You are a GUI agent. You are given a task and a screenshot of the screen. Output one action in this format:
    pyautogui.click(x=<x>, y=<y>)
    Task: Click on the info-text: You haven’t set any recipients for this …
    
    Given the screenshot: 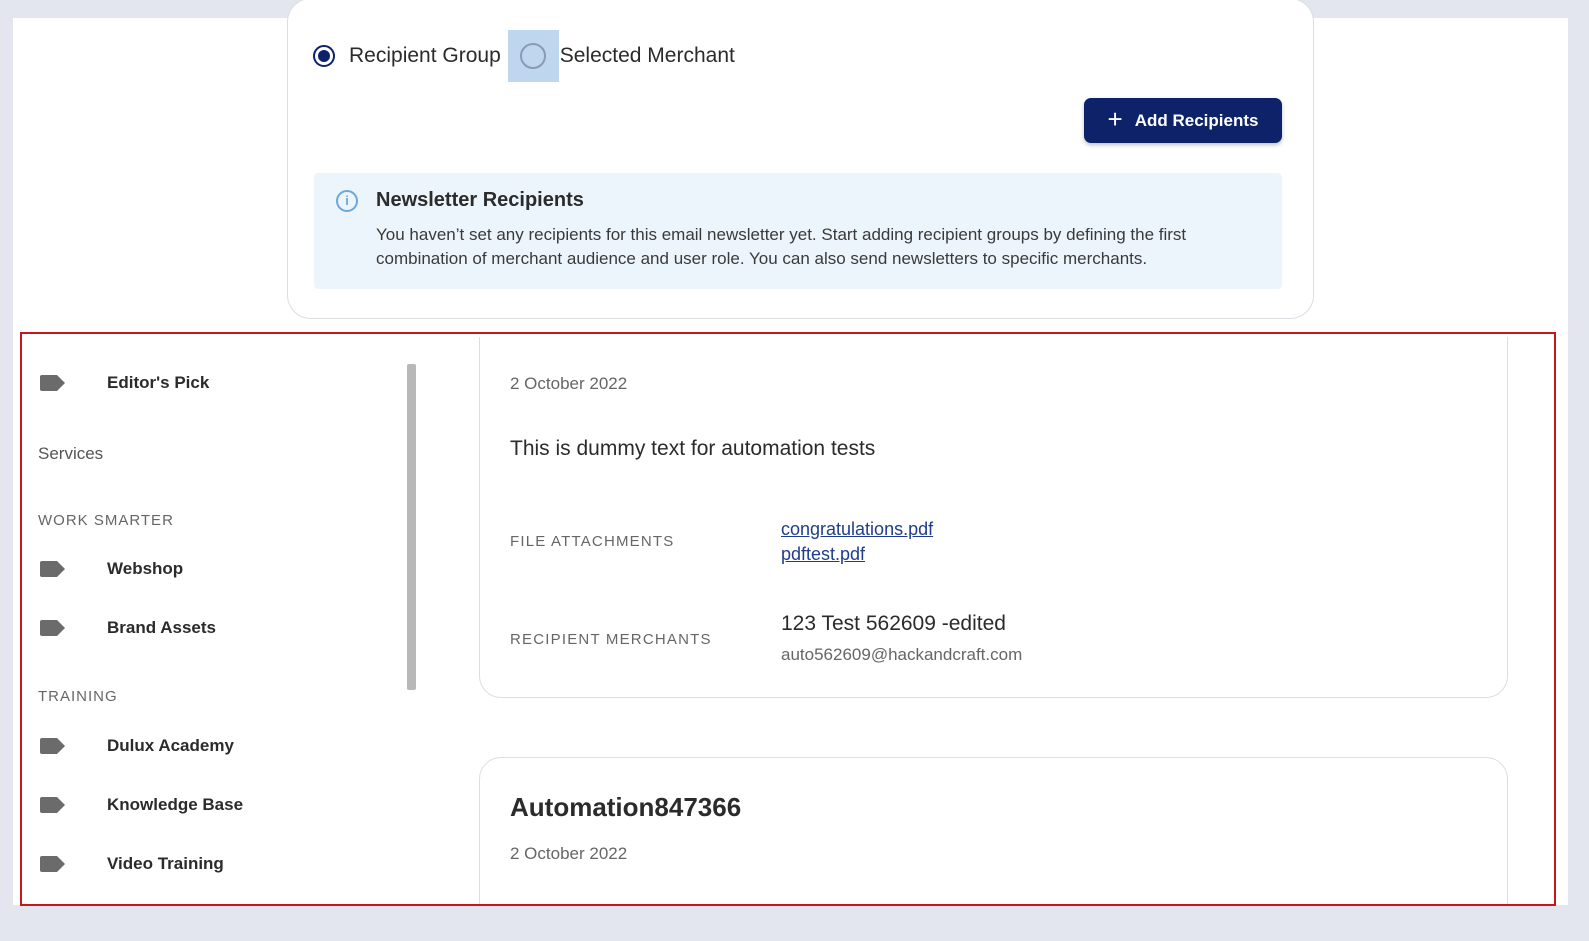 What is the action you would take?
    pyautogui.click(x=781, y=246)
    